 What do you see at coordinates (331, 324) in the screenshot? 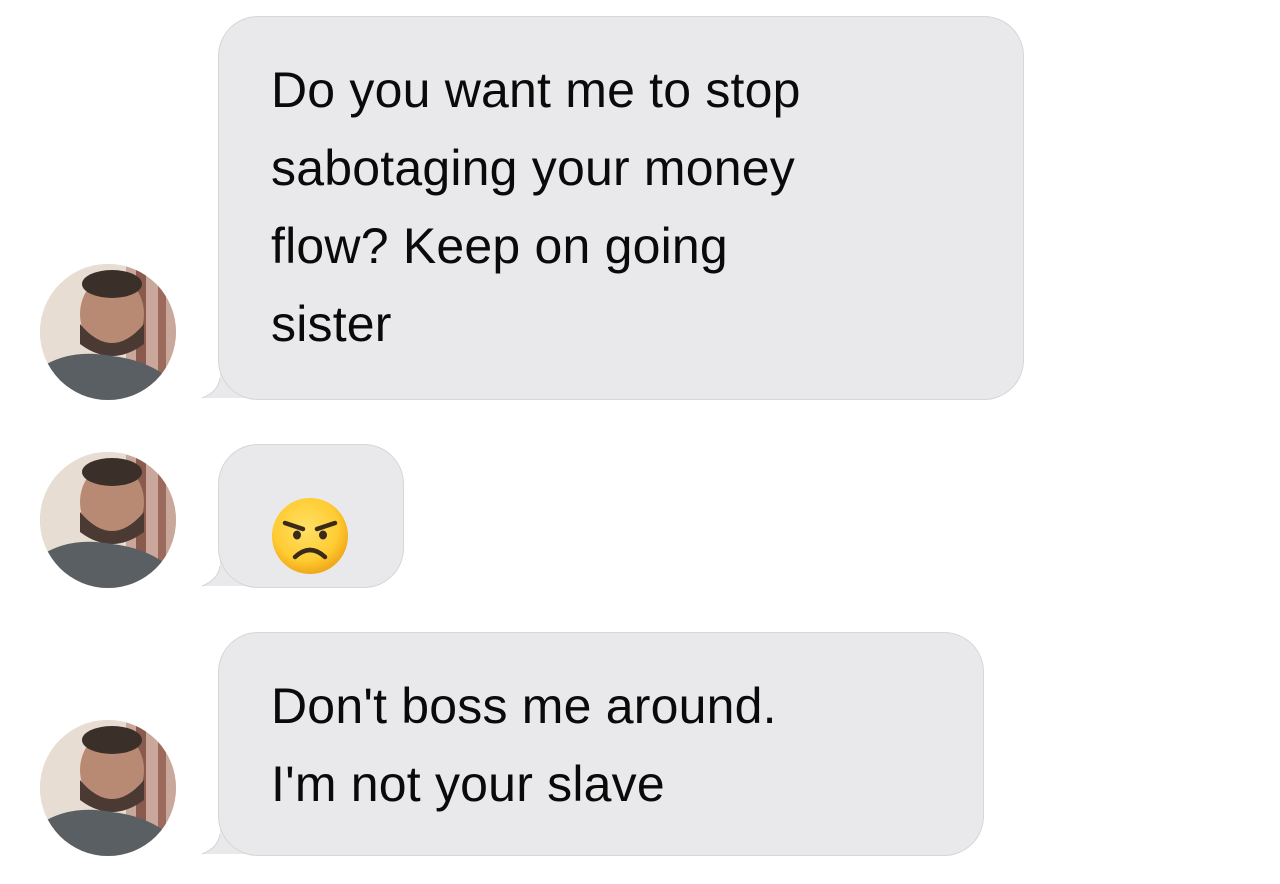
I see `message-text-line: sister` at bounding box center [331, 324].